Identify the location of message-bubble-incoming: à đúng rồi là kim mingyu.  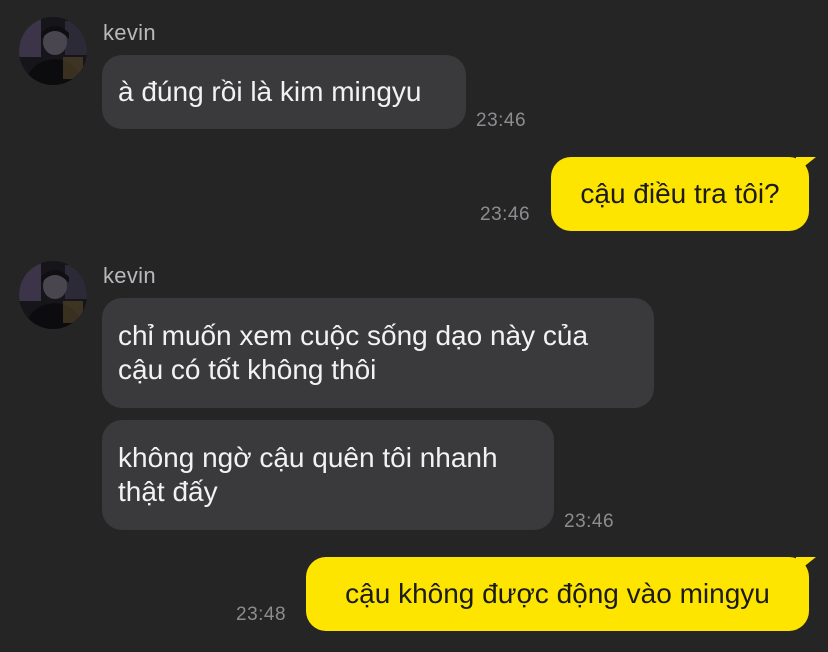
(284, 92).